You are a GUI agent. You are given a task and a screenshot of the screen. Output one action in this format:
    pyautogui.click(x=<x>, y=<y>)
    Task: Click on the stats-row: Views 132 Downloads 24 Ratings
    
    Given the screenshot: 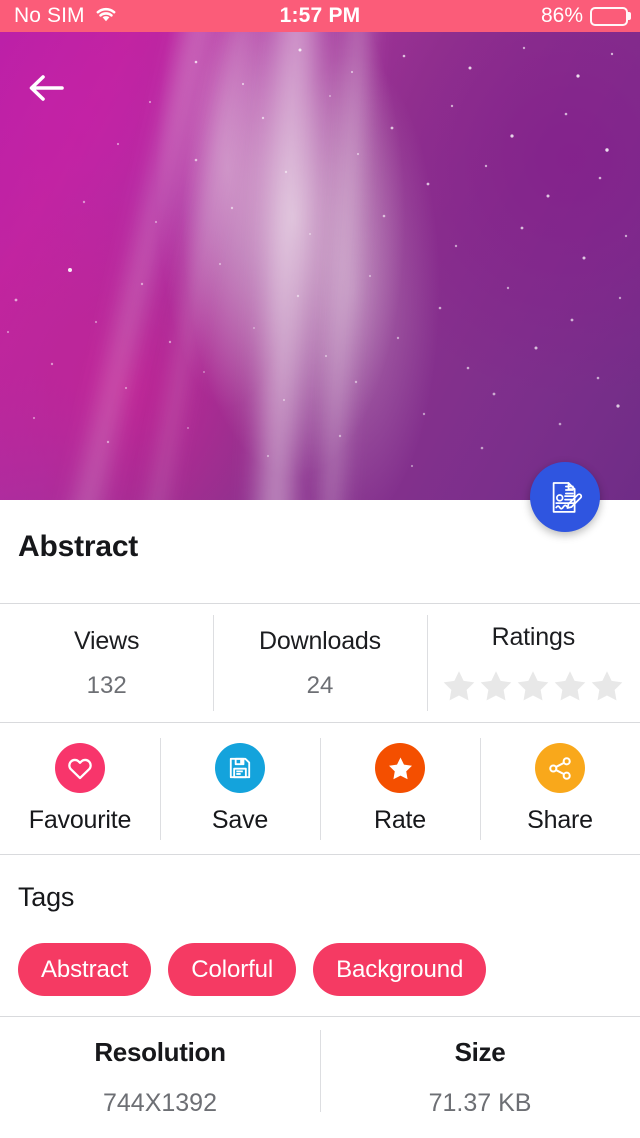 What is the action you would take?
    pyautogui.click(x=320, y=663)
    